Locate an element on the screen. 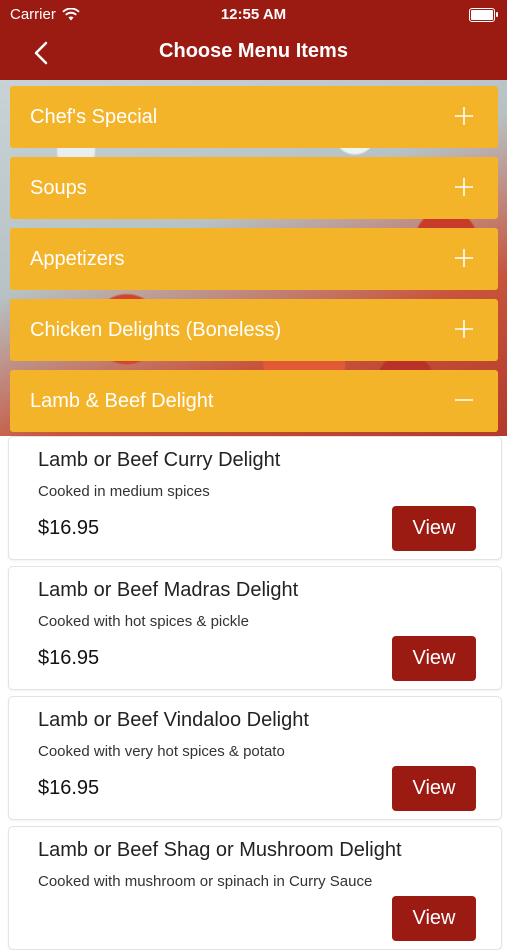  nav-header: Carrier 12:55 AM Choose Menu Items is located at coordinates (253, 40).